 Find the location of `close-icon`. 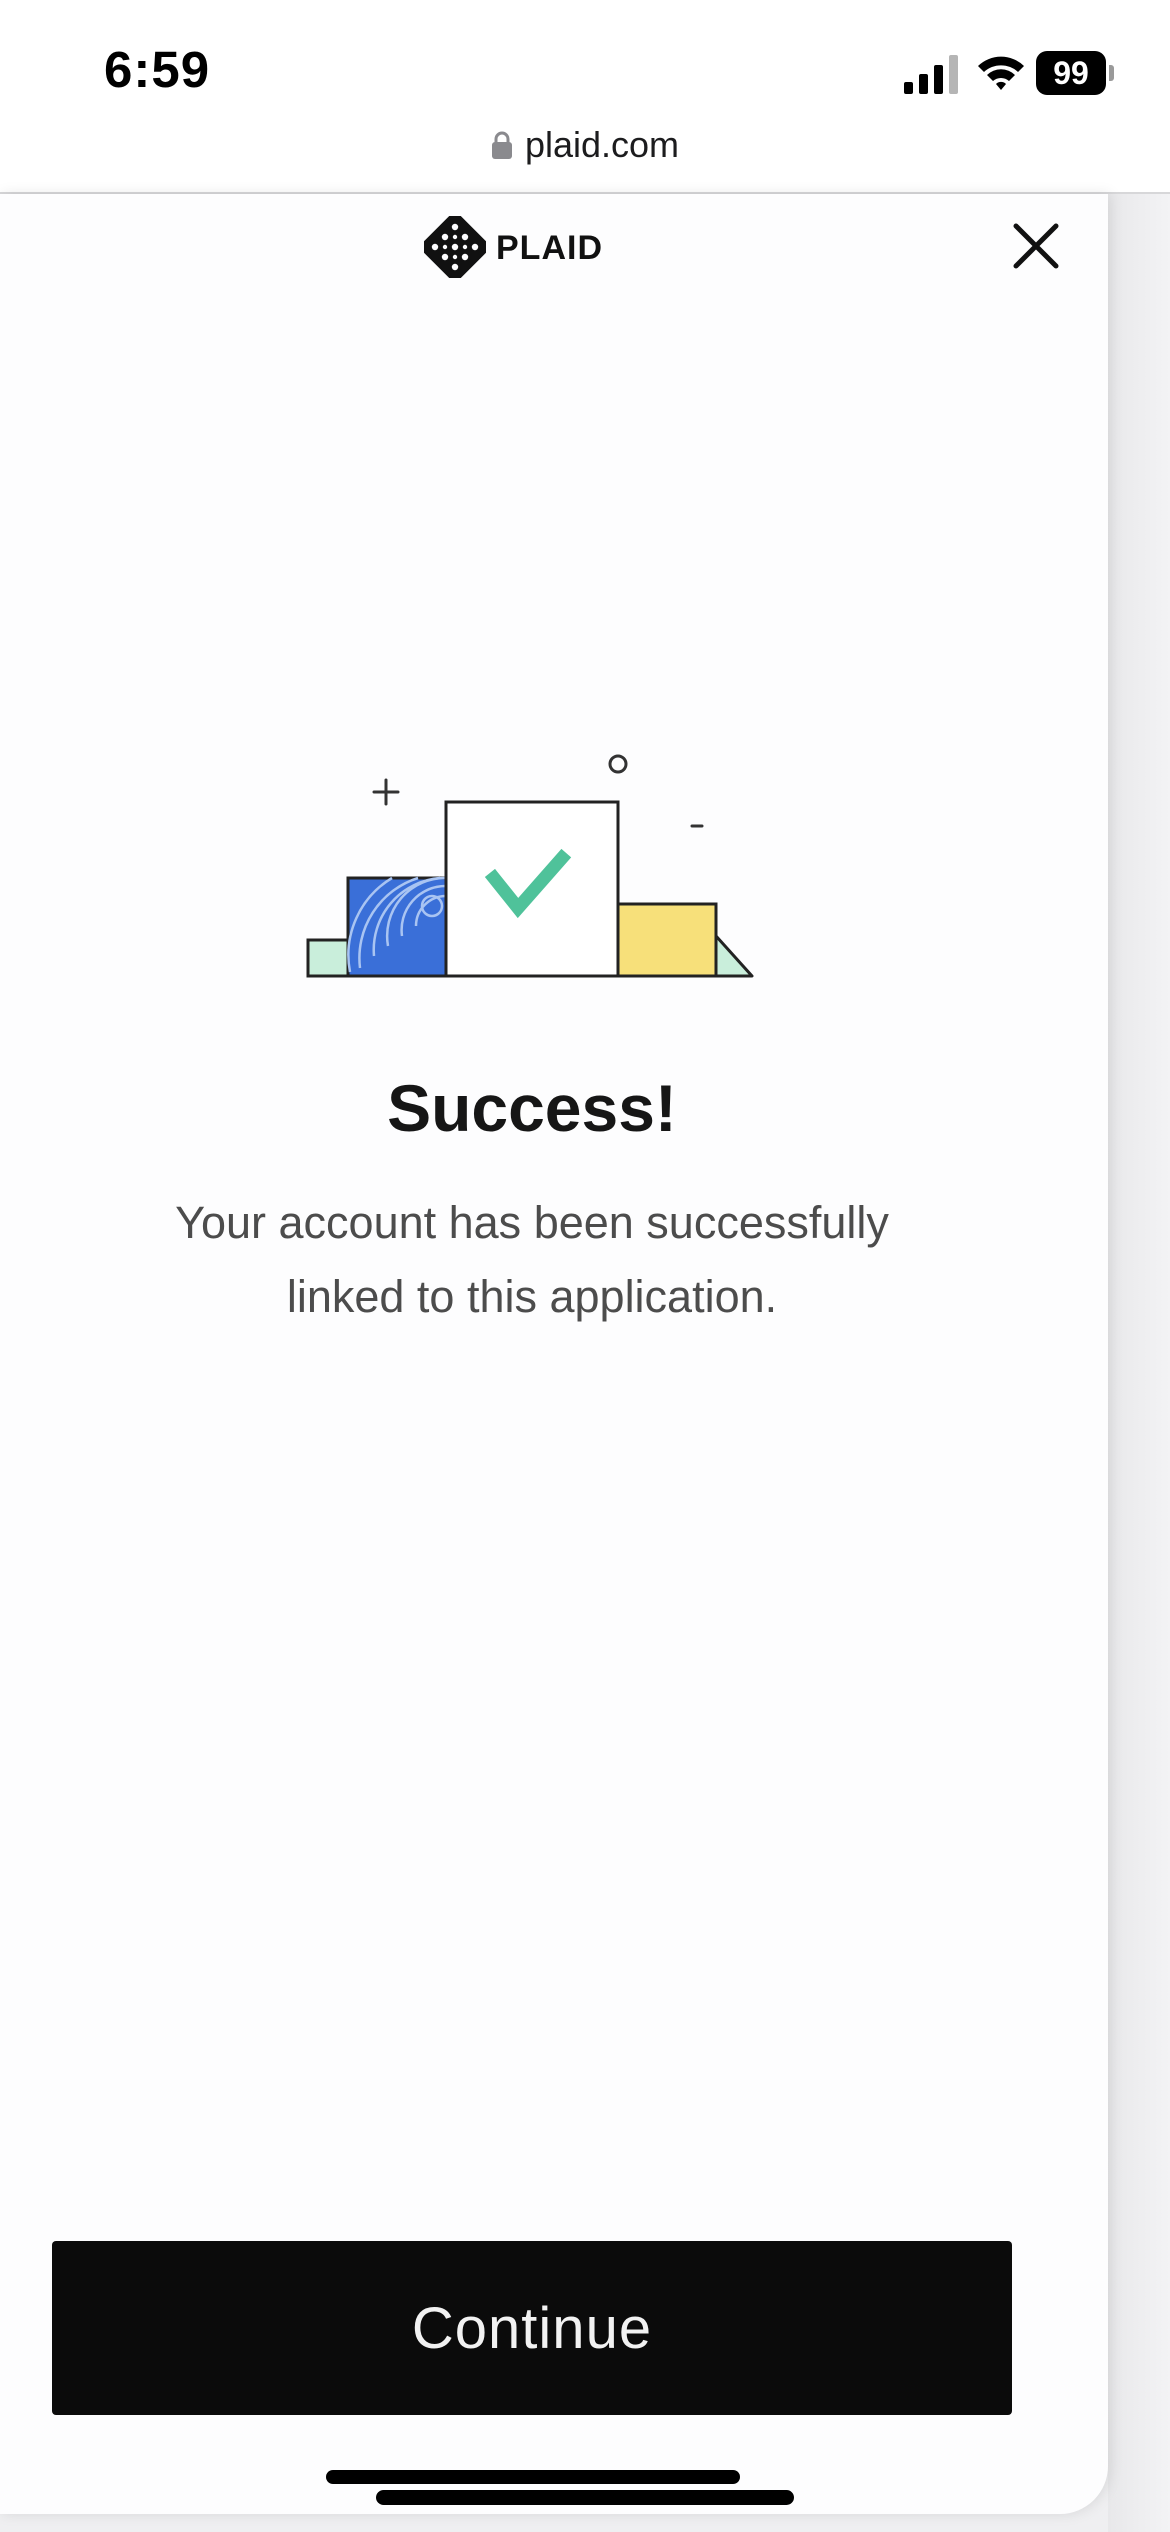

close-icon is located at coordinates (1036, 246).